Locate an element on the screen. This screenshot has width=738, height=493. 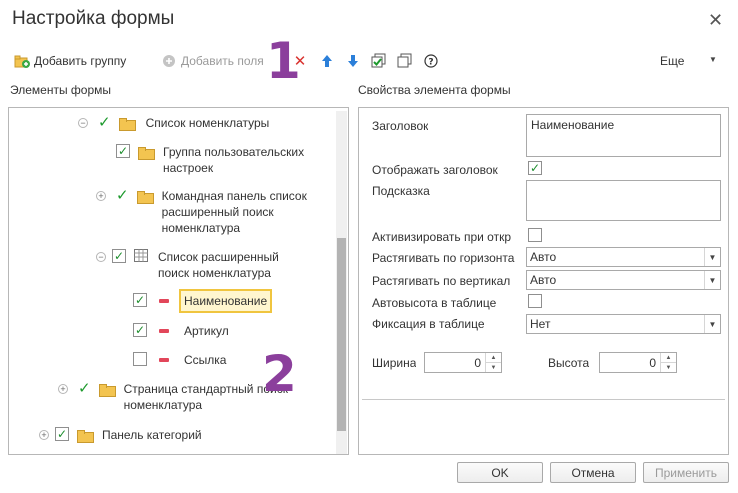
tree-item-user-settings-group: ✓ Группа пользовательских настроек is located at coordinates (219, 160).